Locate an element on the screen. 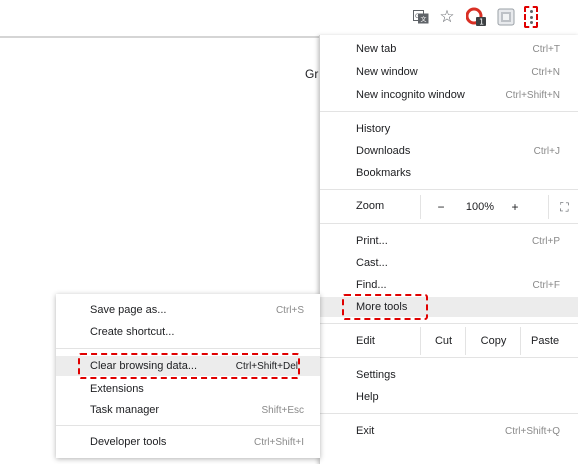 The width and height of the screenshot is (578, 464). toolbar-divider is located at coordinates (160, 37).